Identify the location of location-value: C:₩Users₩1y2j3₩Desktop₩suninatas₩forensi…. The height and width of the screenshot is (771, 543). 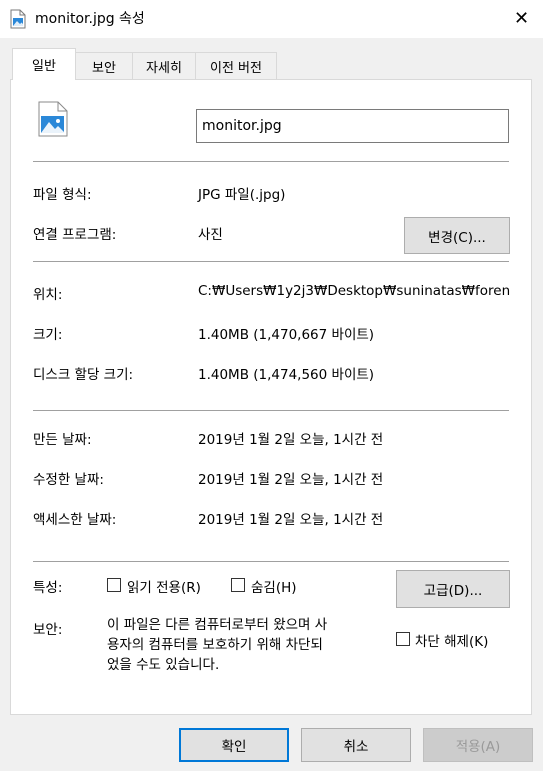
(354, 291).